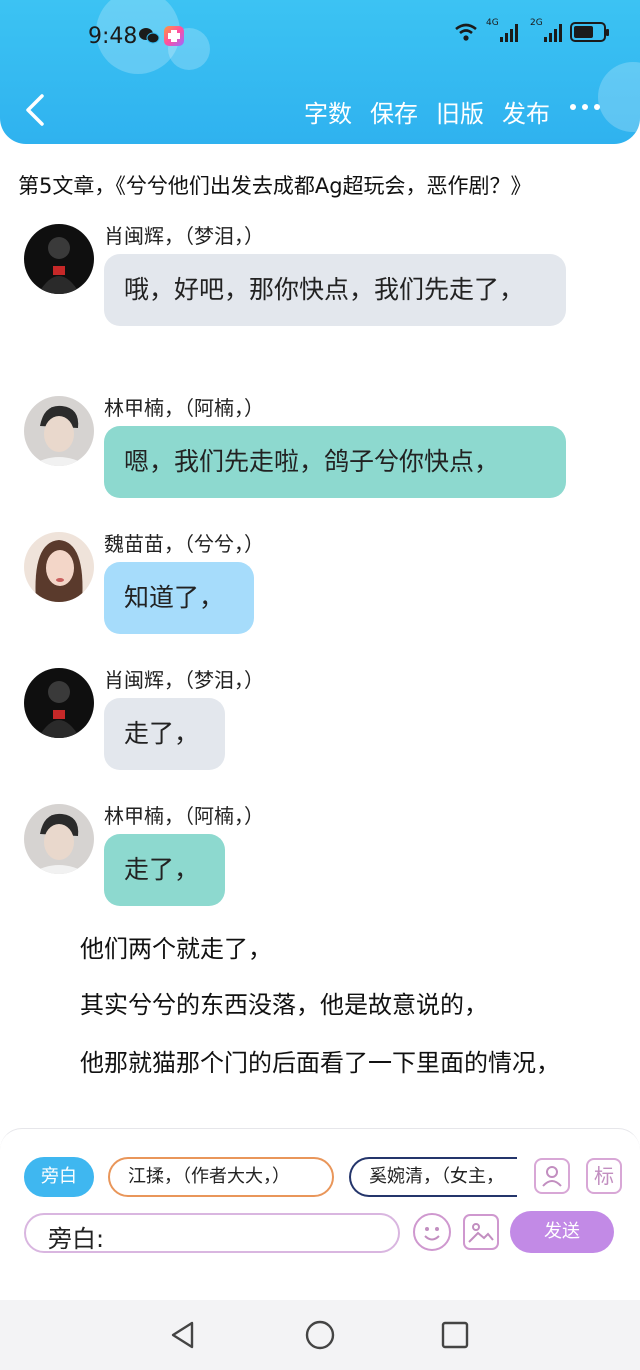 This screenshot has height=1370, width=640. I want to click on network-label: 4G, so click(492, 23).